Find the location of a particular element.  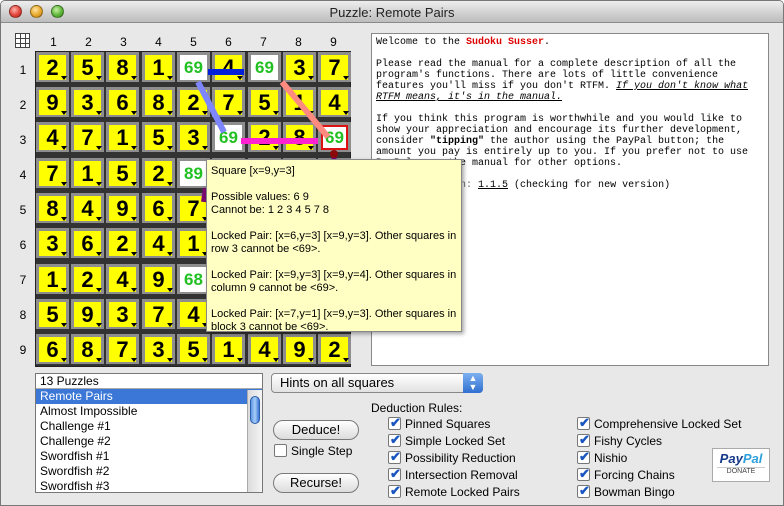

rule-checkbox: Nishio is located at coordinates (602, 457).